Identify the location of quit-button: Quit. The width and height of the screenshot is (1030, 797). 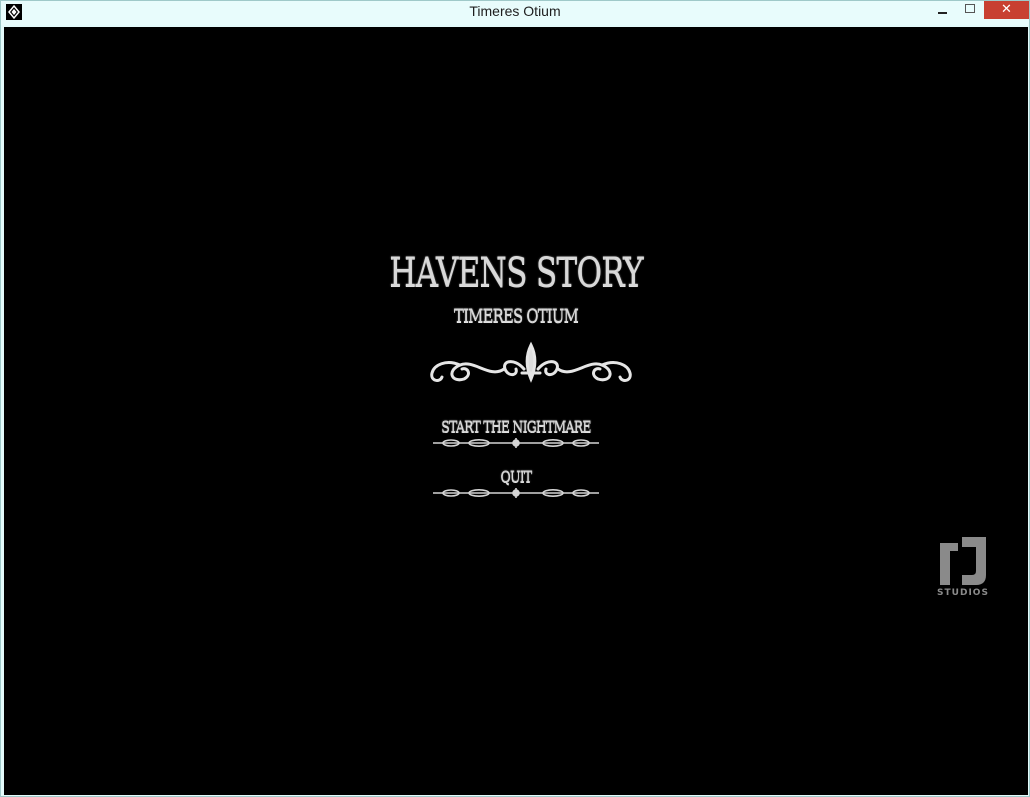
(516, 482).